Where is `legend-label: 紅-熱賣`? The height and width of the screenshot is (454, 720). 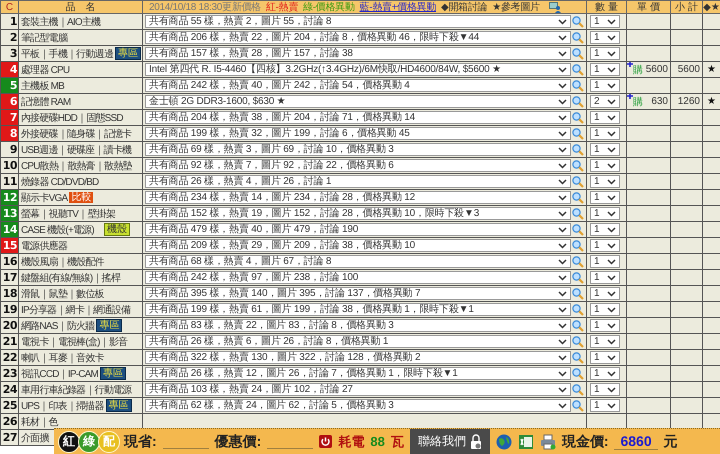 legend-label: 紅-熱賣 is located at coordinates (282, 7).